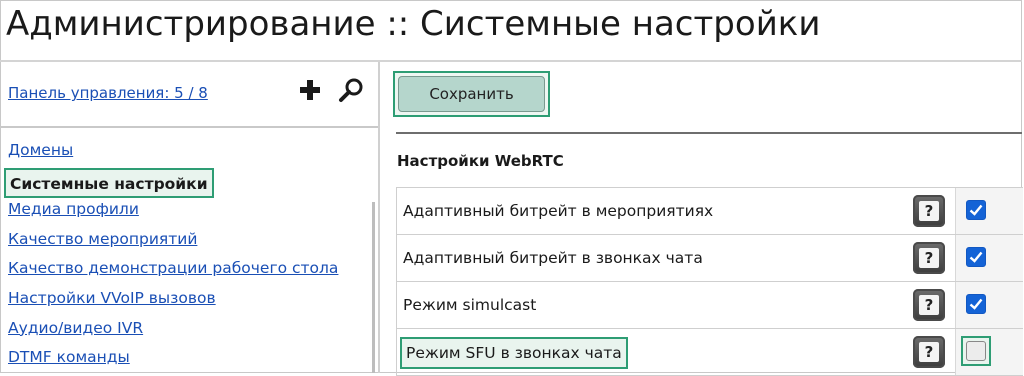 The image size is (1024, 376). I want to click on setting-label: Адаптивный битрейт в мероприятиях, so click(558, 211).